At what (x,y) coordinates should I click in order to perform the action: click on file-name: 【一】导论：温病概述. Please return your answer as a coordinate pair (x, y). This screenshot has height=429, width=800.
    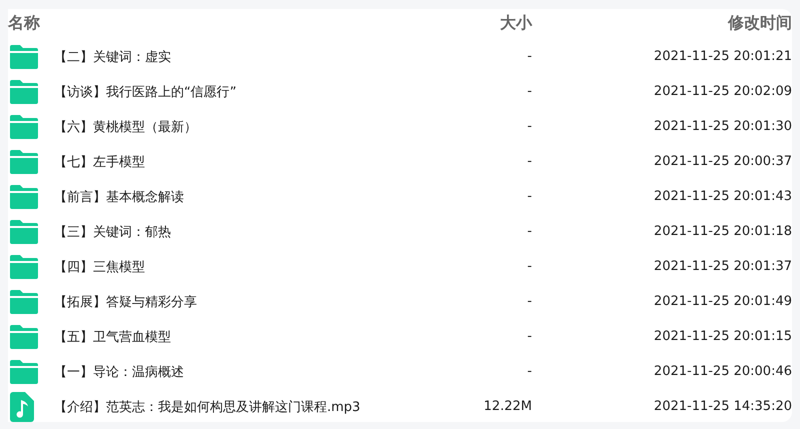
    Looking at the image, I should click on (233, 371).